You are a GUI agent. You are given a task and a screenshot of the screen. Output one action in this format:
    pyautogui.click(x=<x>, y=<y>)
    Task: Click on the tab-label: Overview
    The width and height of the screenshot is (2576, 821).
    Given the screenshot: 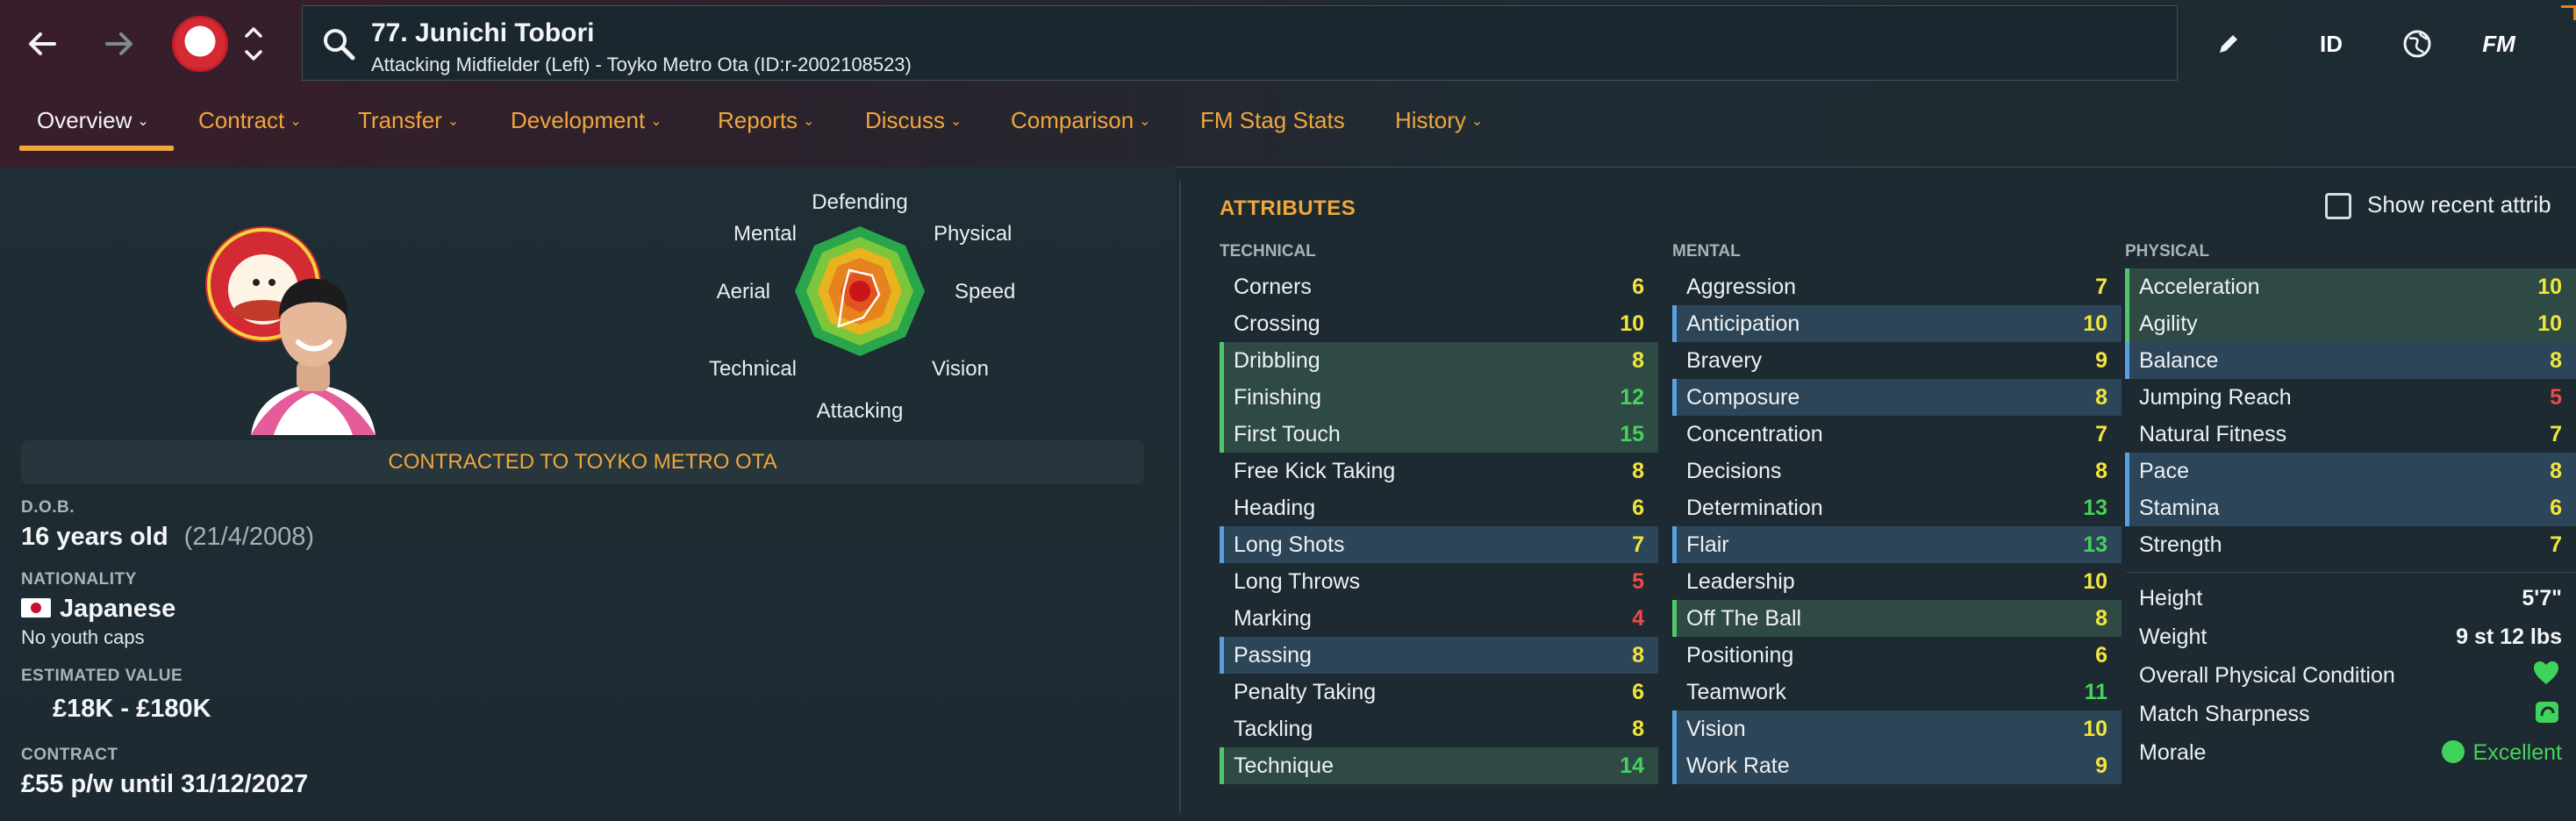 What is the action you would take?
    pyautogui.click(x=84, y=120)
    